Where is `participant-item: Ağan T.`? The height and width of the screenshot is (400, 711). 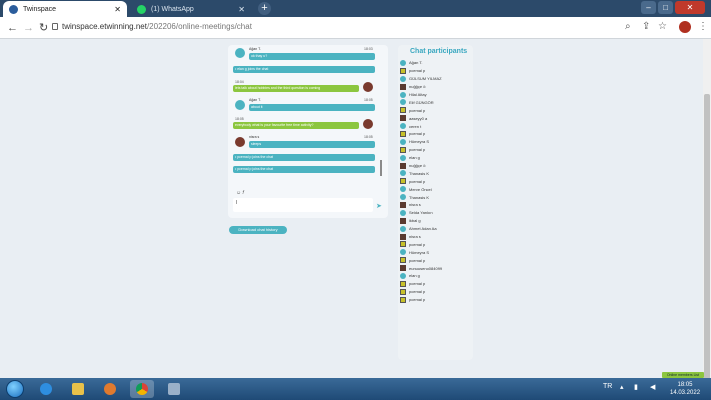 participant-item: Ağan T. is located at coordinates (436, 63).